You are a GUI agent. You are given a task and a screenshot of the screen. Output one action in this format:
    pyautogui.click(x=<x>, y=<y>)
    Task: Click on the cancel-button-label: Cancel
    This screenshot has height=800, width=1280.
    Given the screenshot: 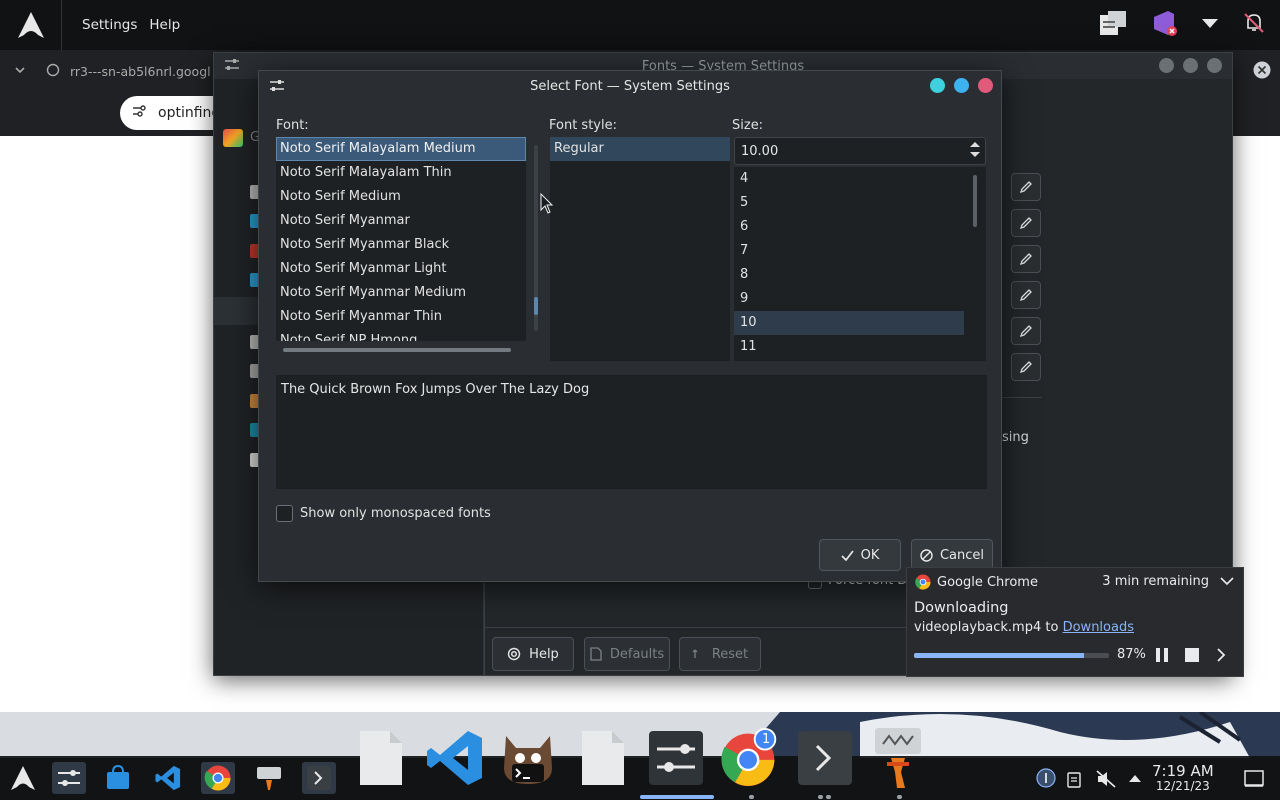 What is the action you would take?
    pyautogui.click(x=962, y=555)
    